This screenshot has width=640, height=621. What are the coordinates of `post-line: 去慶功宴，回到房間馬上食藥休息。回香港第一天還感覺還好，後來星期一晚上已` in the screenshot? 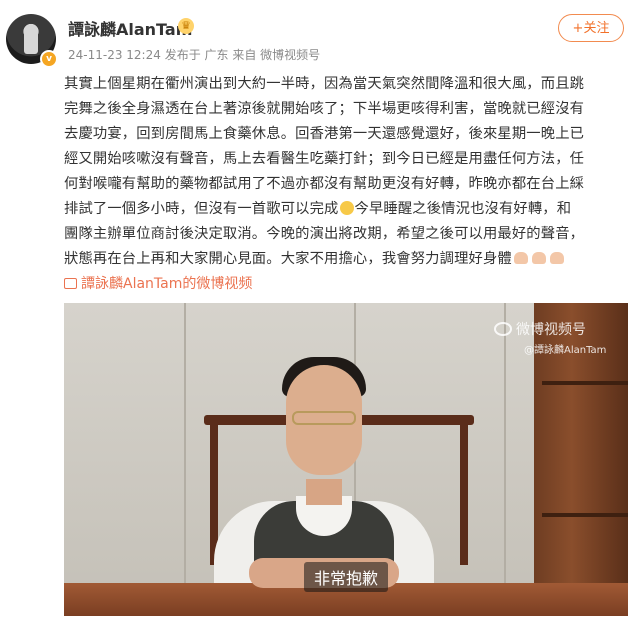 It's located at (324, 134).